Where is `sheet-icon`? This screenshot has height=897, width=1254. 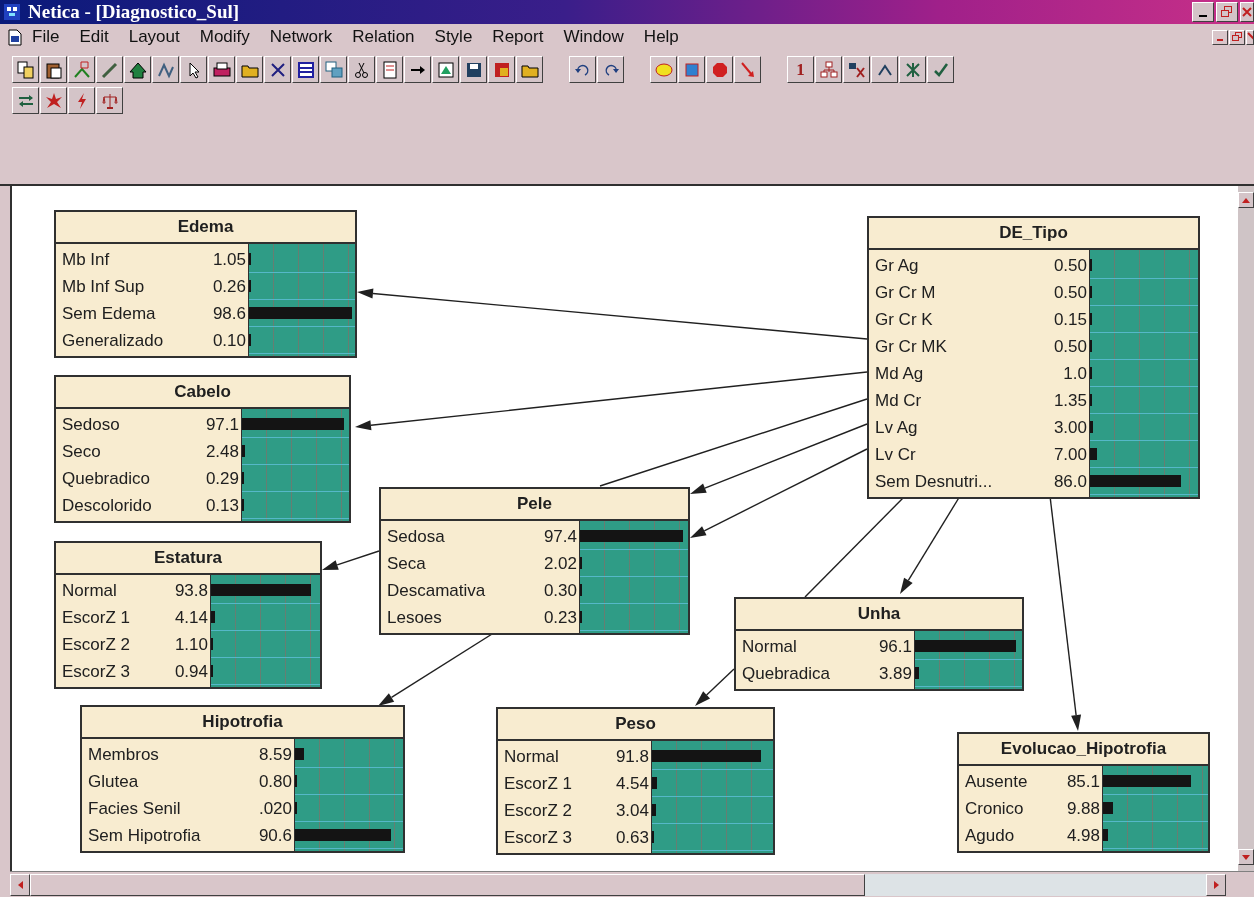 sheet-icon is located at coordinates (445, 69).